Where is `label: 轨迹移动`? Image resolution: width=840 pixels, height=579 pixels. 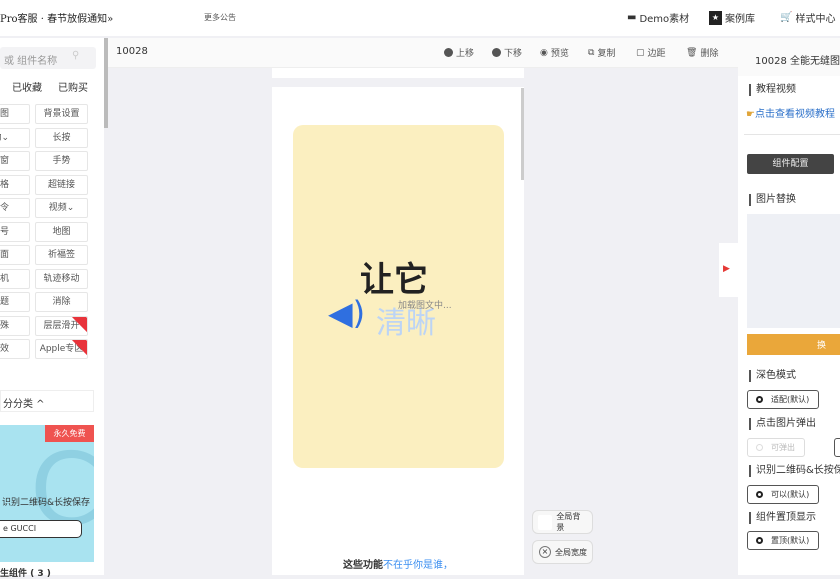
label: 轨迹移动 is located at coordinates (61, 278).